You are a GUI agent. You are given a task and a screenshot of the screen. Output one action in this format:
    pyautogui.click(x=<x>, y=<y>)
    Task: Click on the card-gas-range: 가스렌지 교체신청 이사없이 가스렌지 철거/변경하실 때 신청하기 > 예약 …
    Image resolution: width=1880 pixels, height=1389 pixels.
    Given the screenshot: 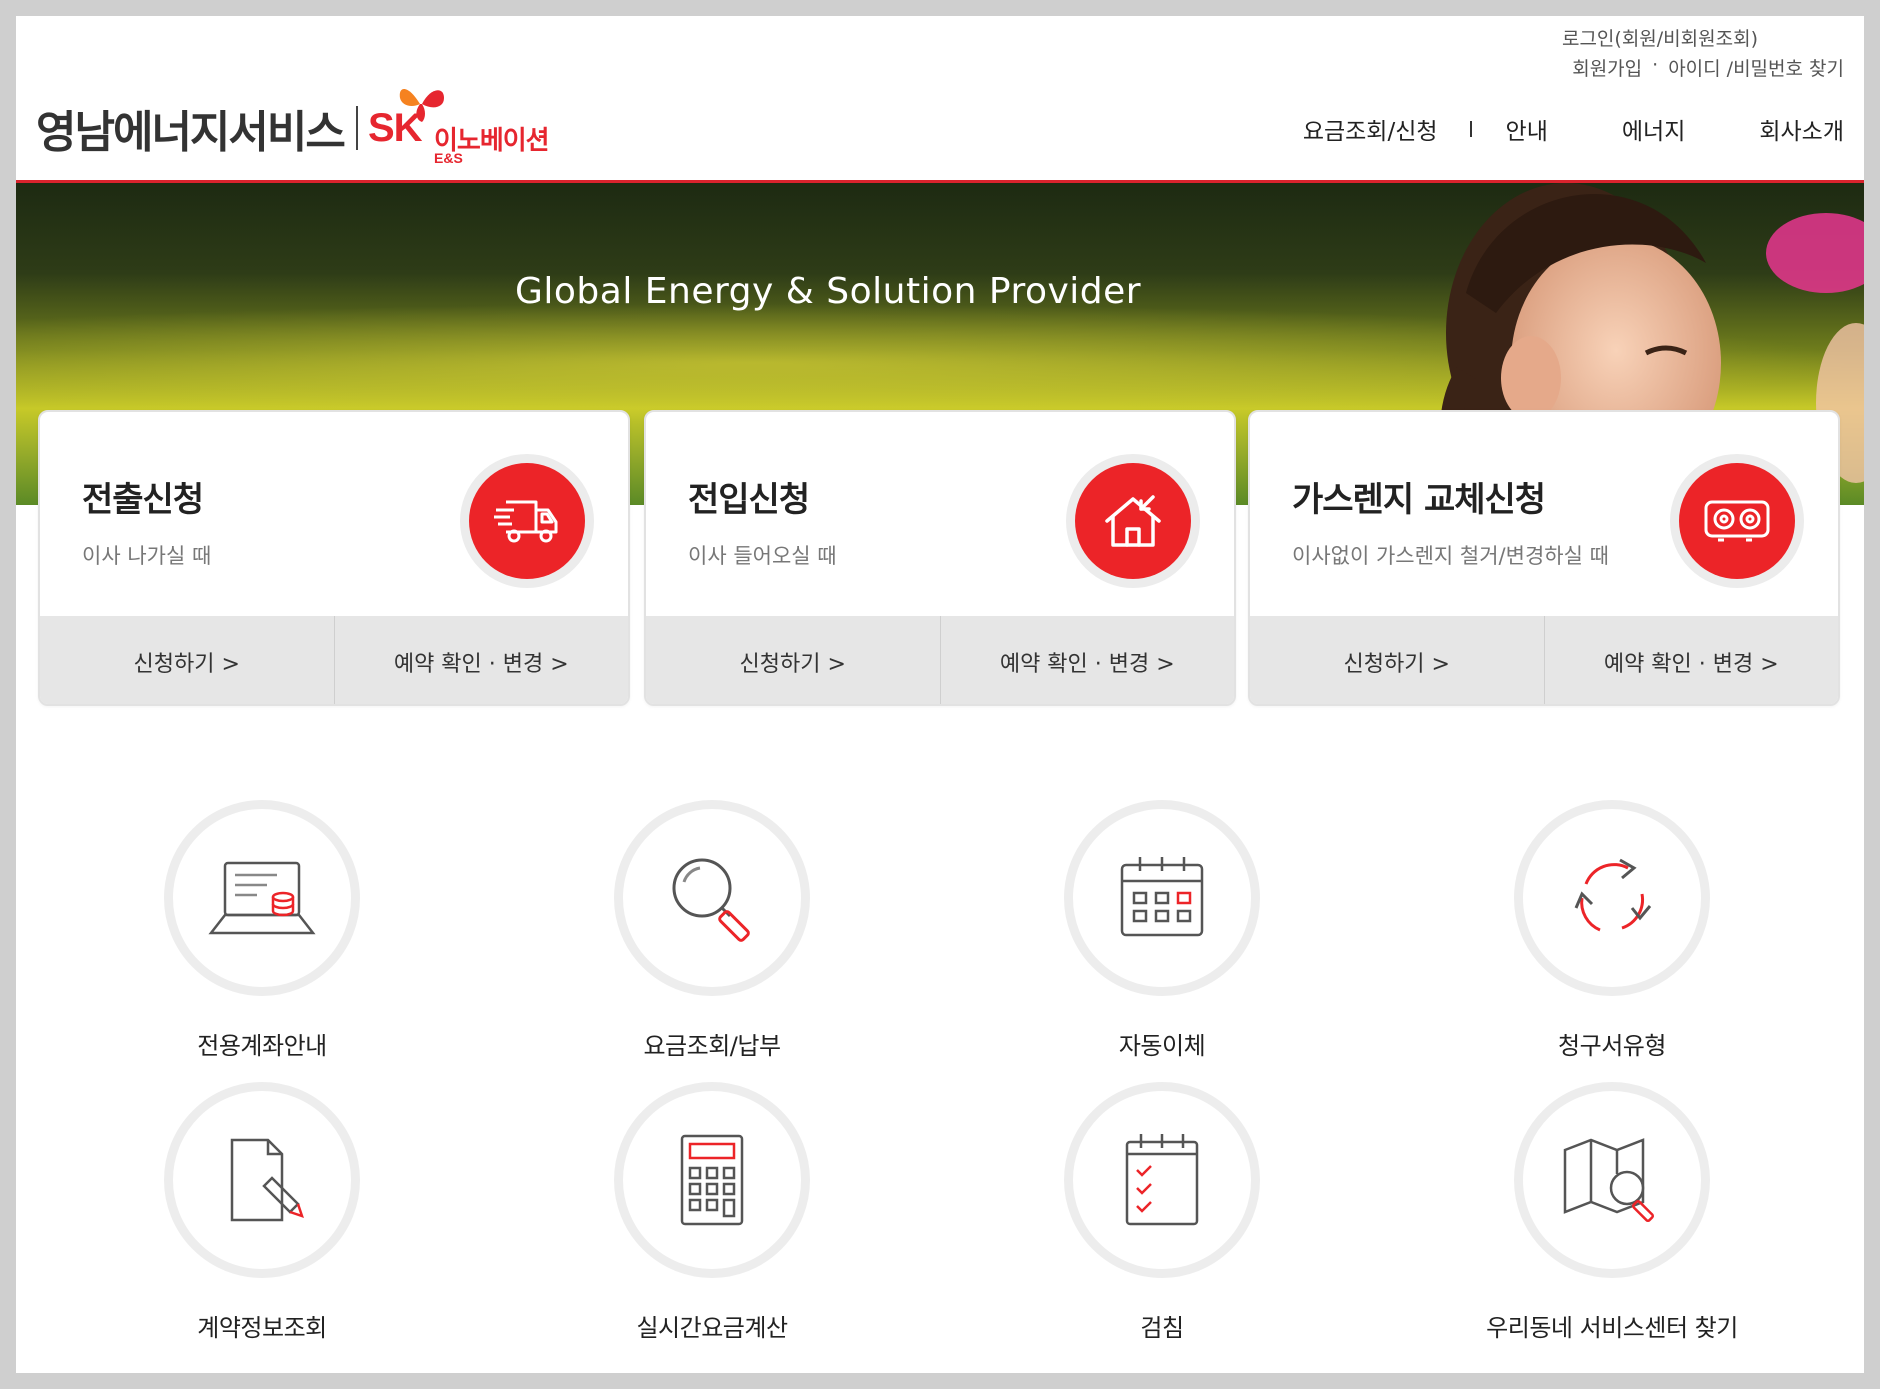 What is the action you would take?
    pyautogui.click(x=1544, y=558)
    